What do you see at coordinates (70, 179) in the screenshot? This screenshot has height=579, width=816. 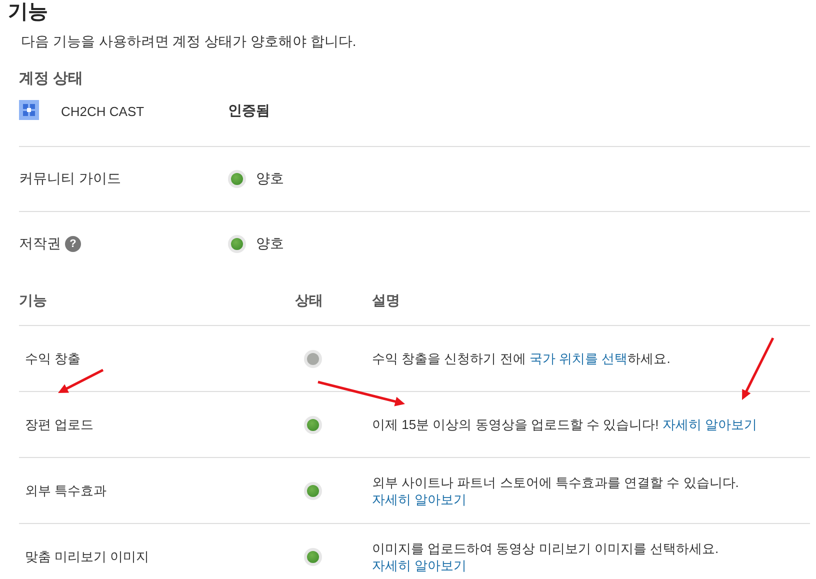 I see `status-label: 커뮤니티 가이드` at bounding box center [70, 179].